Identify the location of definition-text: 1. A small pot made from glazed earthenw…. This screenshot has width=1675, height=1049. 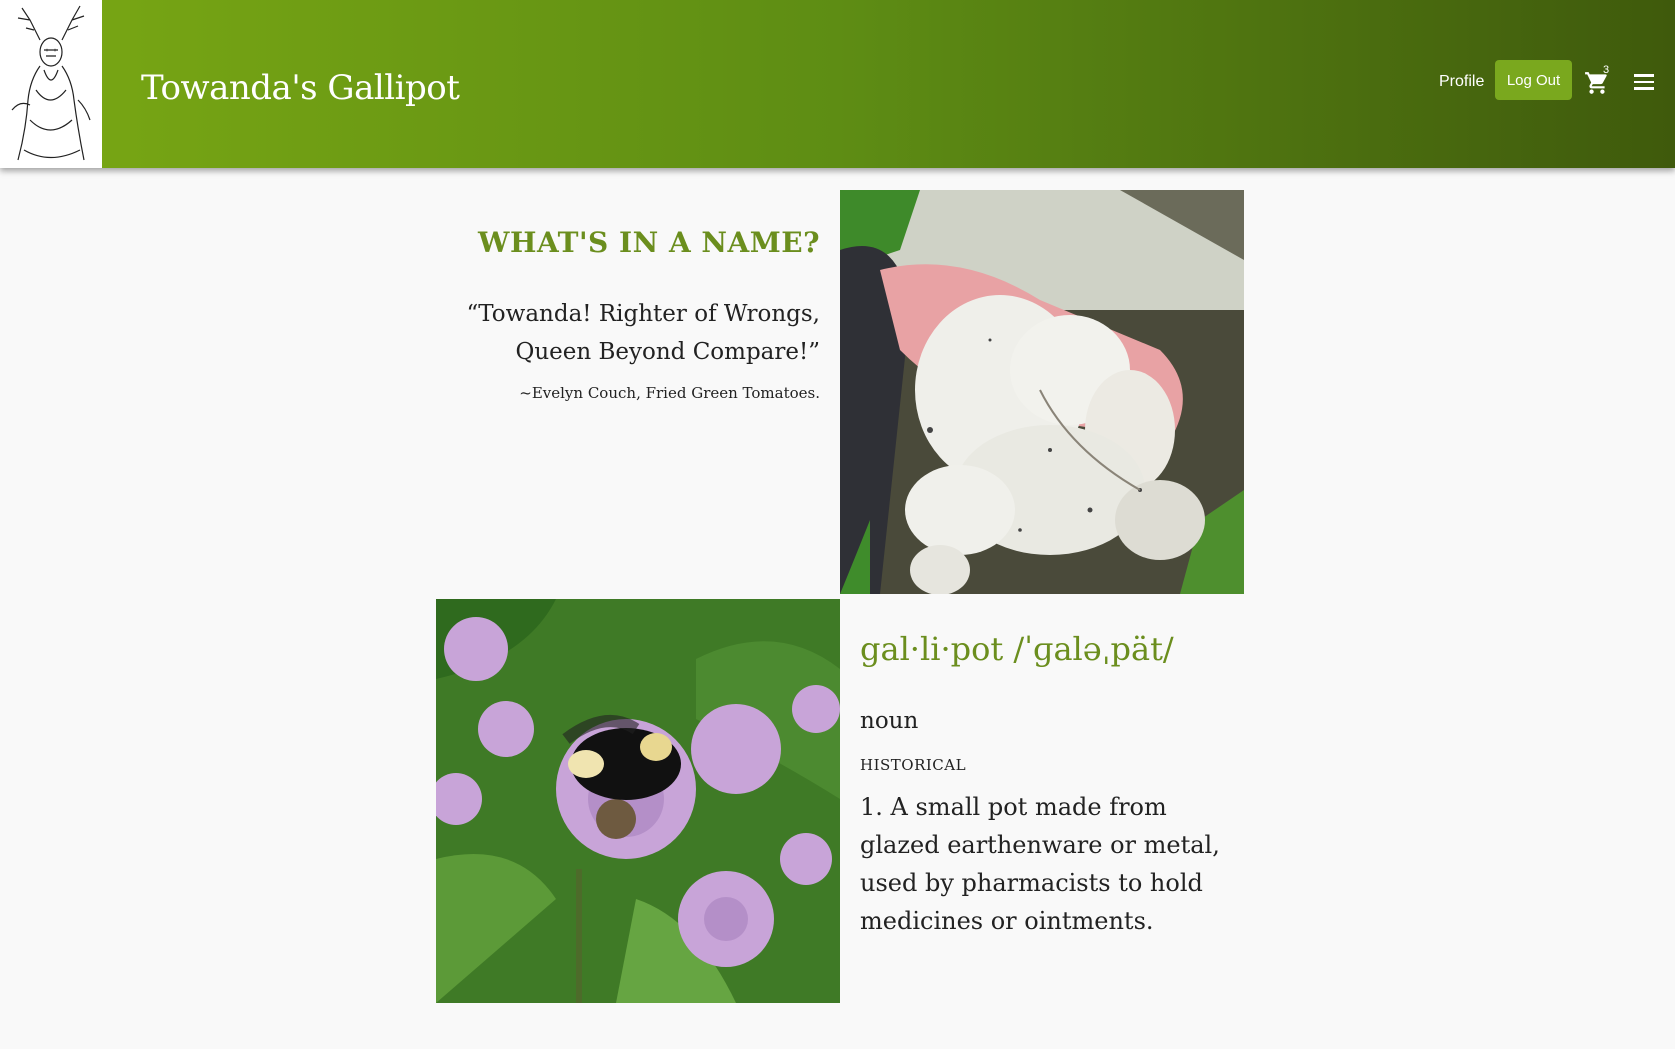
(1040, 864).